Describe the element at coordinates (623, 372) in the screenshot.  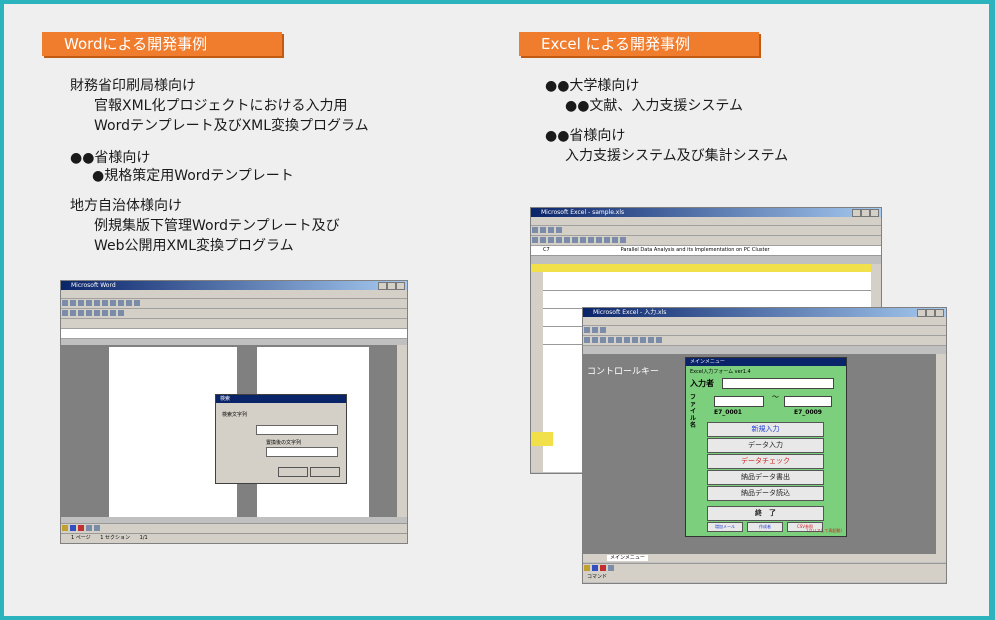
I see `control-key-label: コントロールキー` at that location.